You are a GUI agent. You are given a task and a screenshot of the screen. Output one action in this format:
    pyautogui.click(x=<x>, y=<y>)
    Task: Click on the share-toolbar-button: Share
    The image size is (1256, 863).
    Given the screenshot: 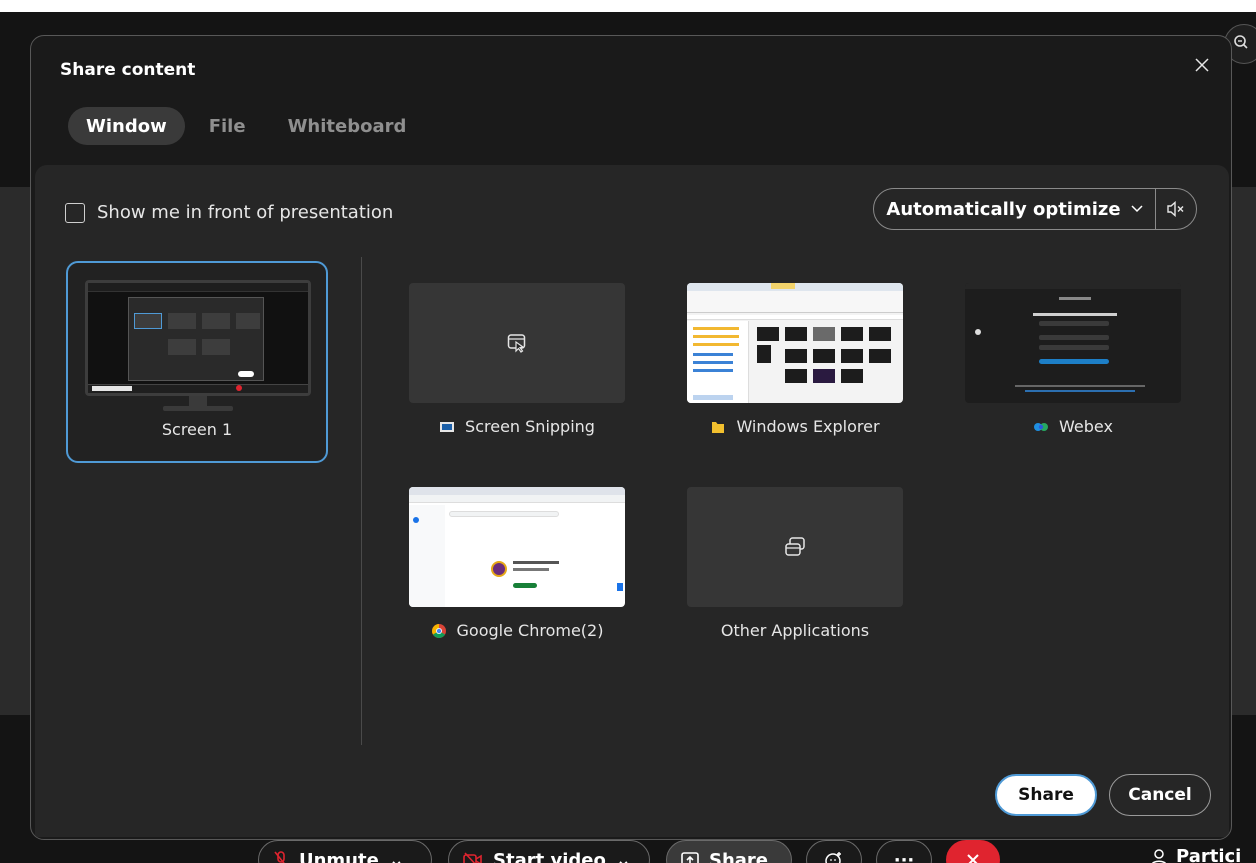 What is the action you would take?
    pyautogui.click(x=729, y=851)
    